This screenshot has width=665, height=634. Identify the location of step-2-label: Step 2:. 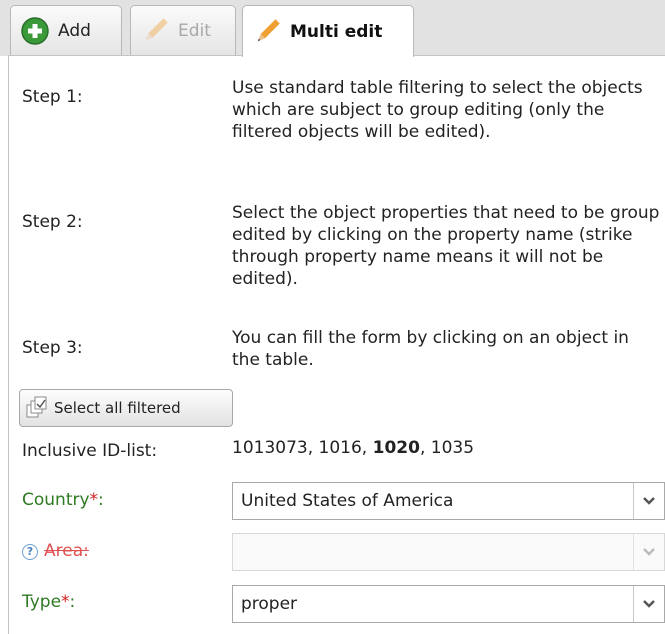
(52, 222).